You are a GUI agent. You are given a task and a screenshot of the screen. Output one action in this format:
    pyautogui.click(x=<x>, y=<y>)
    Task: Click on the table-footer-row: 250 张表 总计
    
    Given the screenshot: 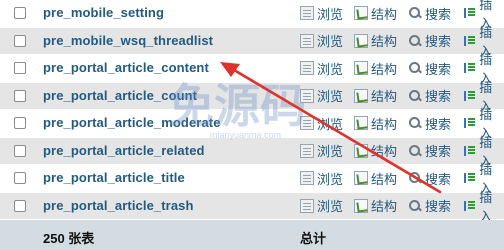 What is the action you would take?
    pyautogui.click(x=252, y=235)
    